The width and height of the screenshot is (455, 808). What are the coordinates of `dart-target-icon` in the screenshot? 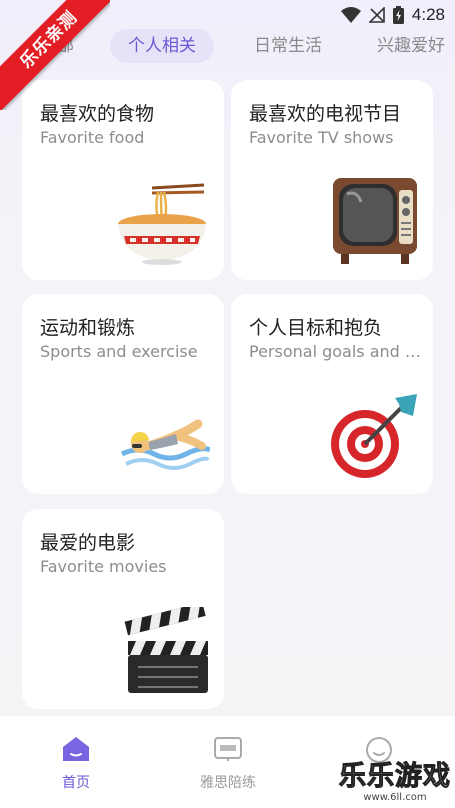 It's located at (374, 436).